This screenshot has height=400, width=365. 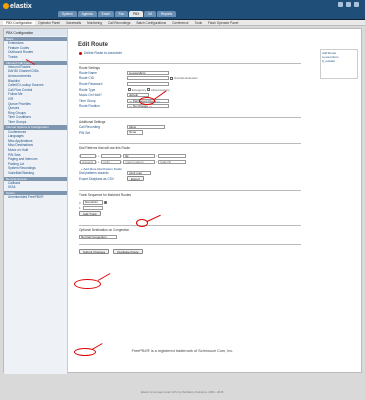 I want to click on tab-fax: Fax, so click(x=121, y=14).